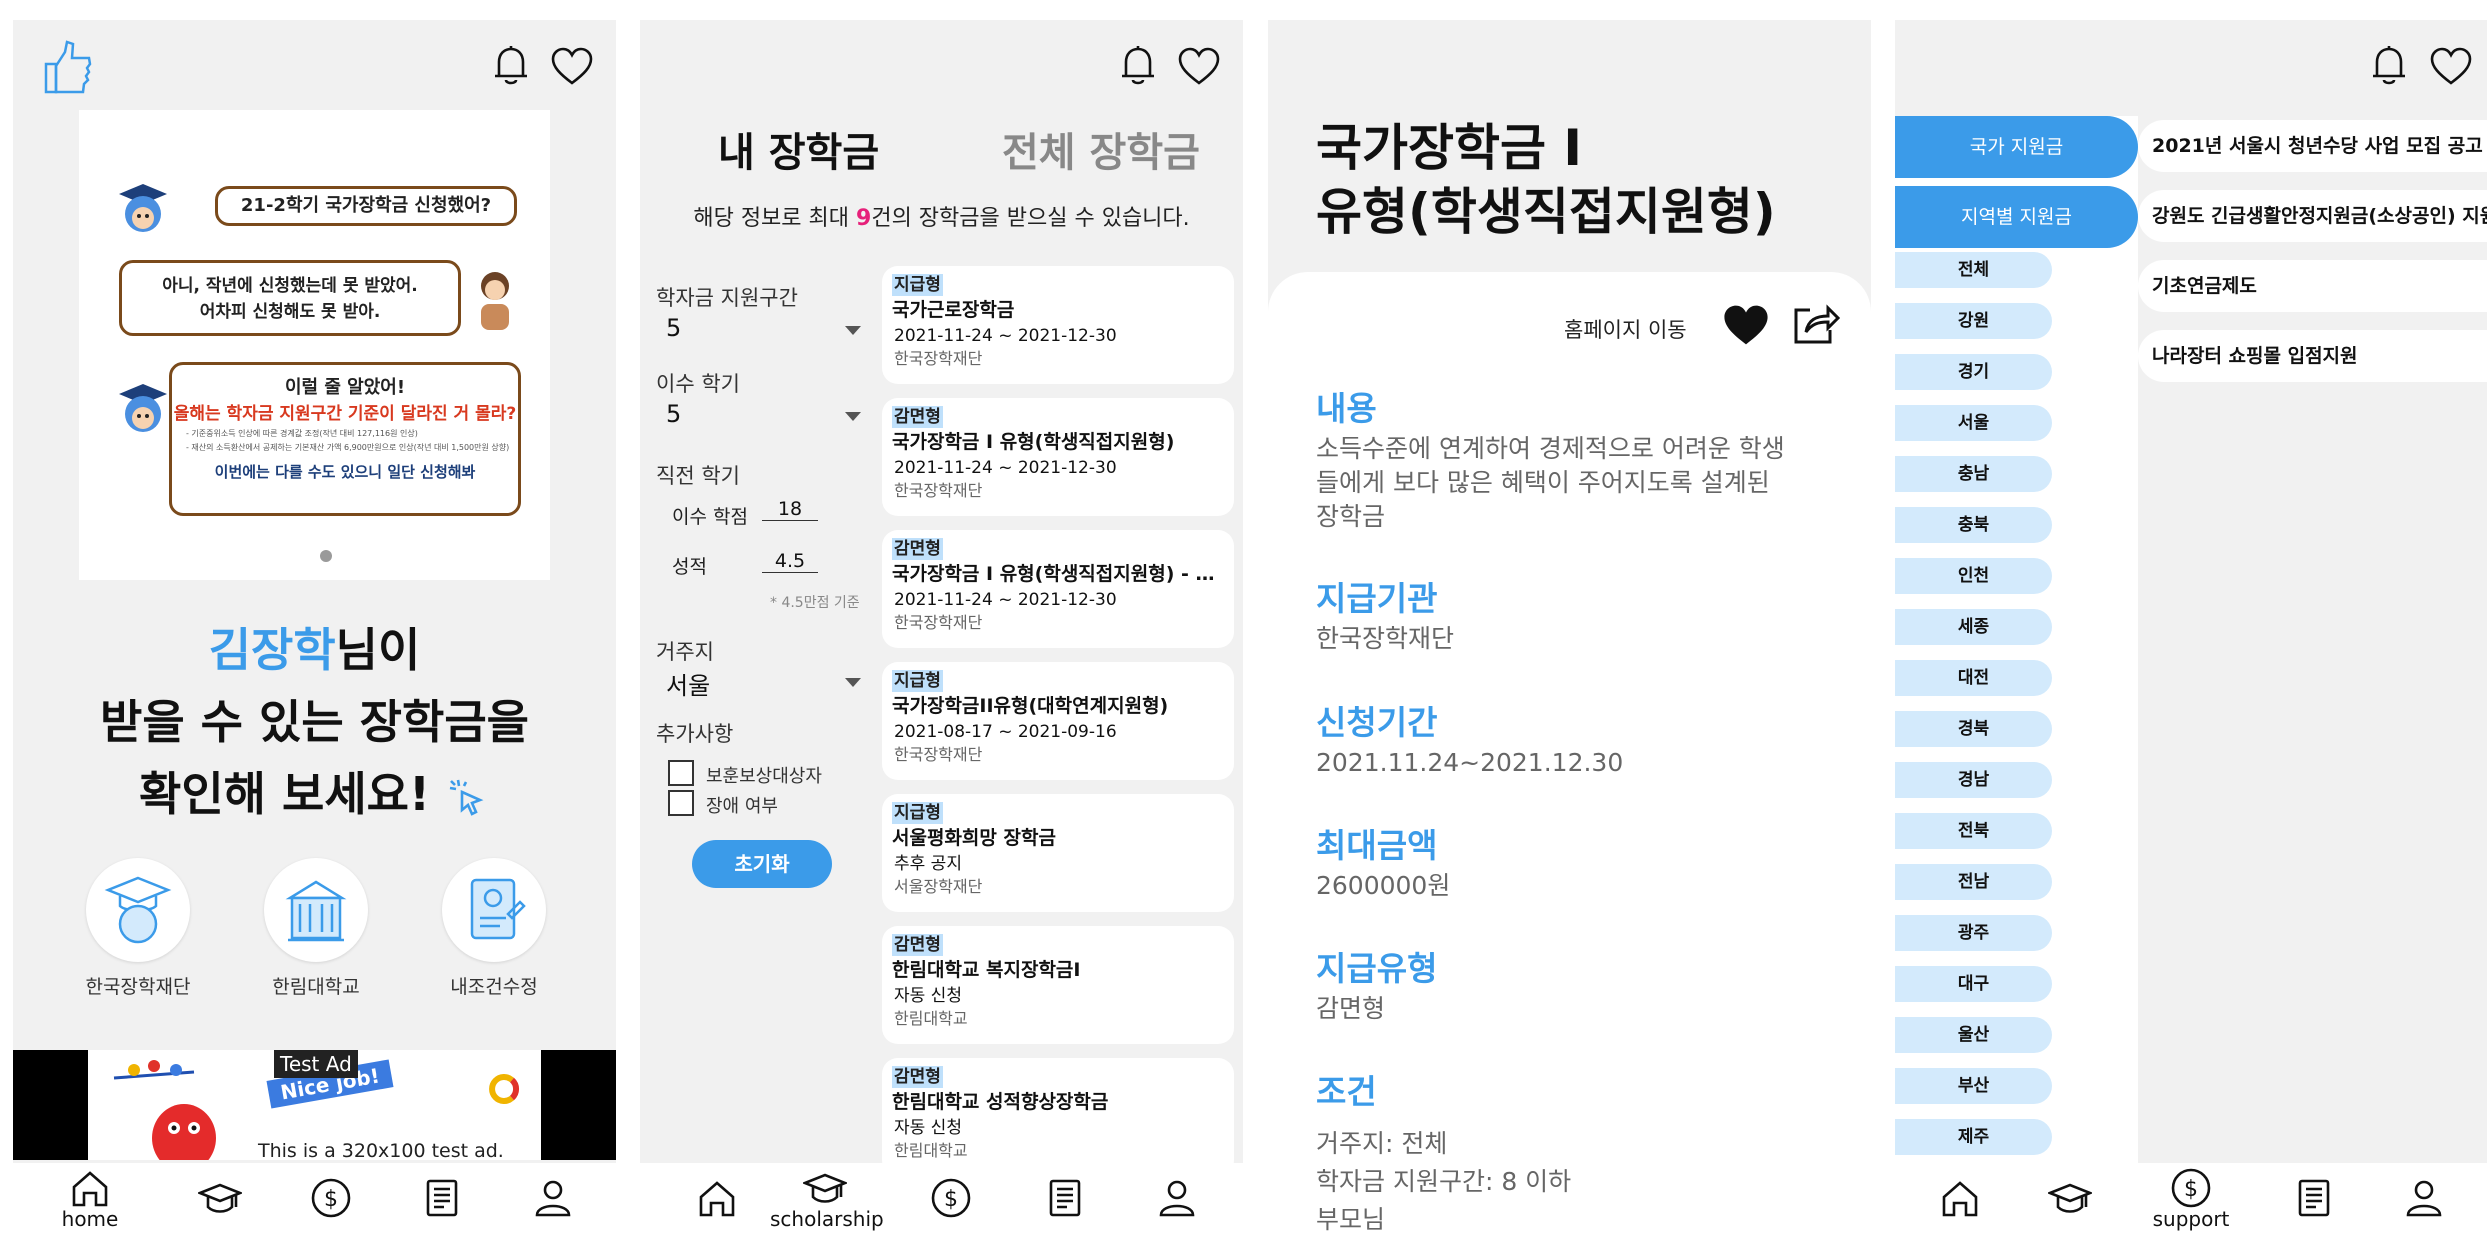 This screenshot has width=2487, height=1233. I want to click on residence-select: 서울, so click(763, 683).